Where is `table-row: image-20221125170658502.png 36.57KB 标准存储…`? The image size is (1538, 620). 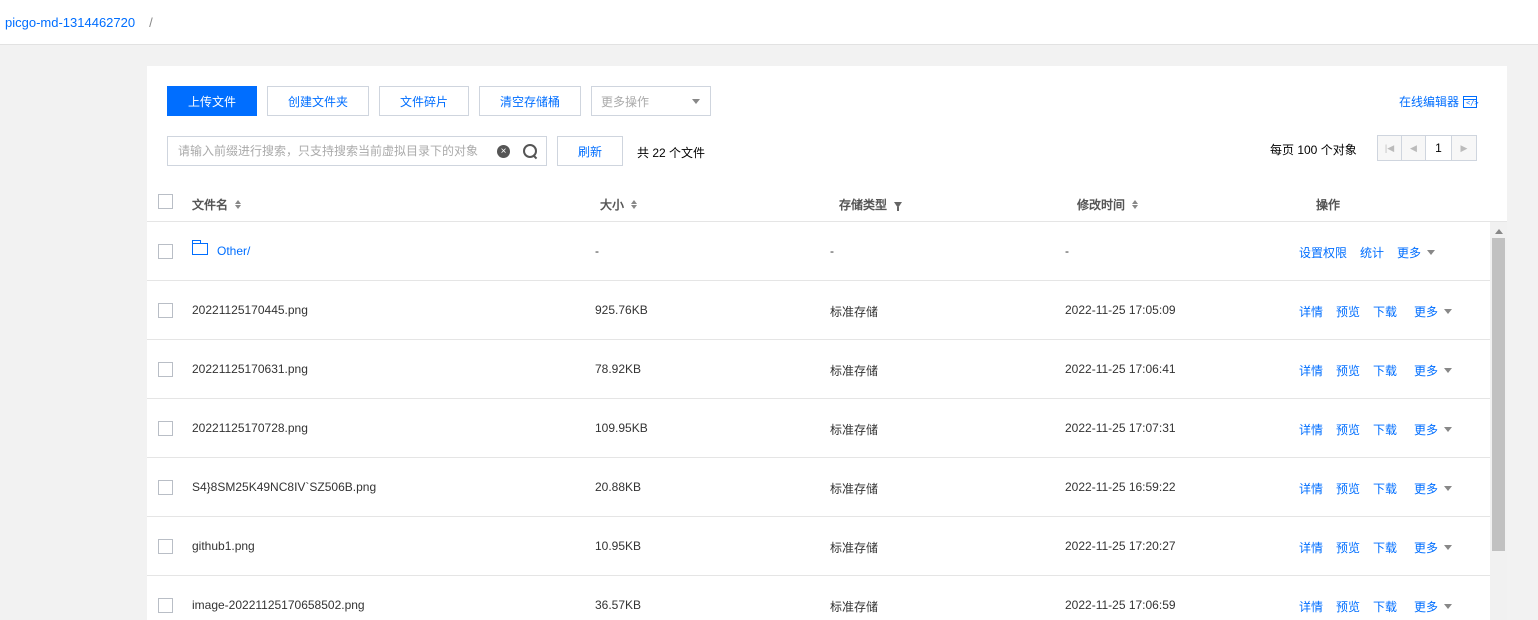
table-row: image-20221125170658502.png 36.57KB 标准存储… is located at coordinates (818, 598).